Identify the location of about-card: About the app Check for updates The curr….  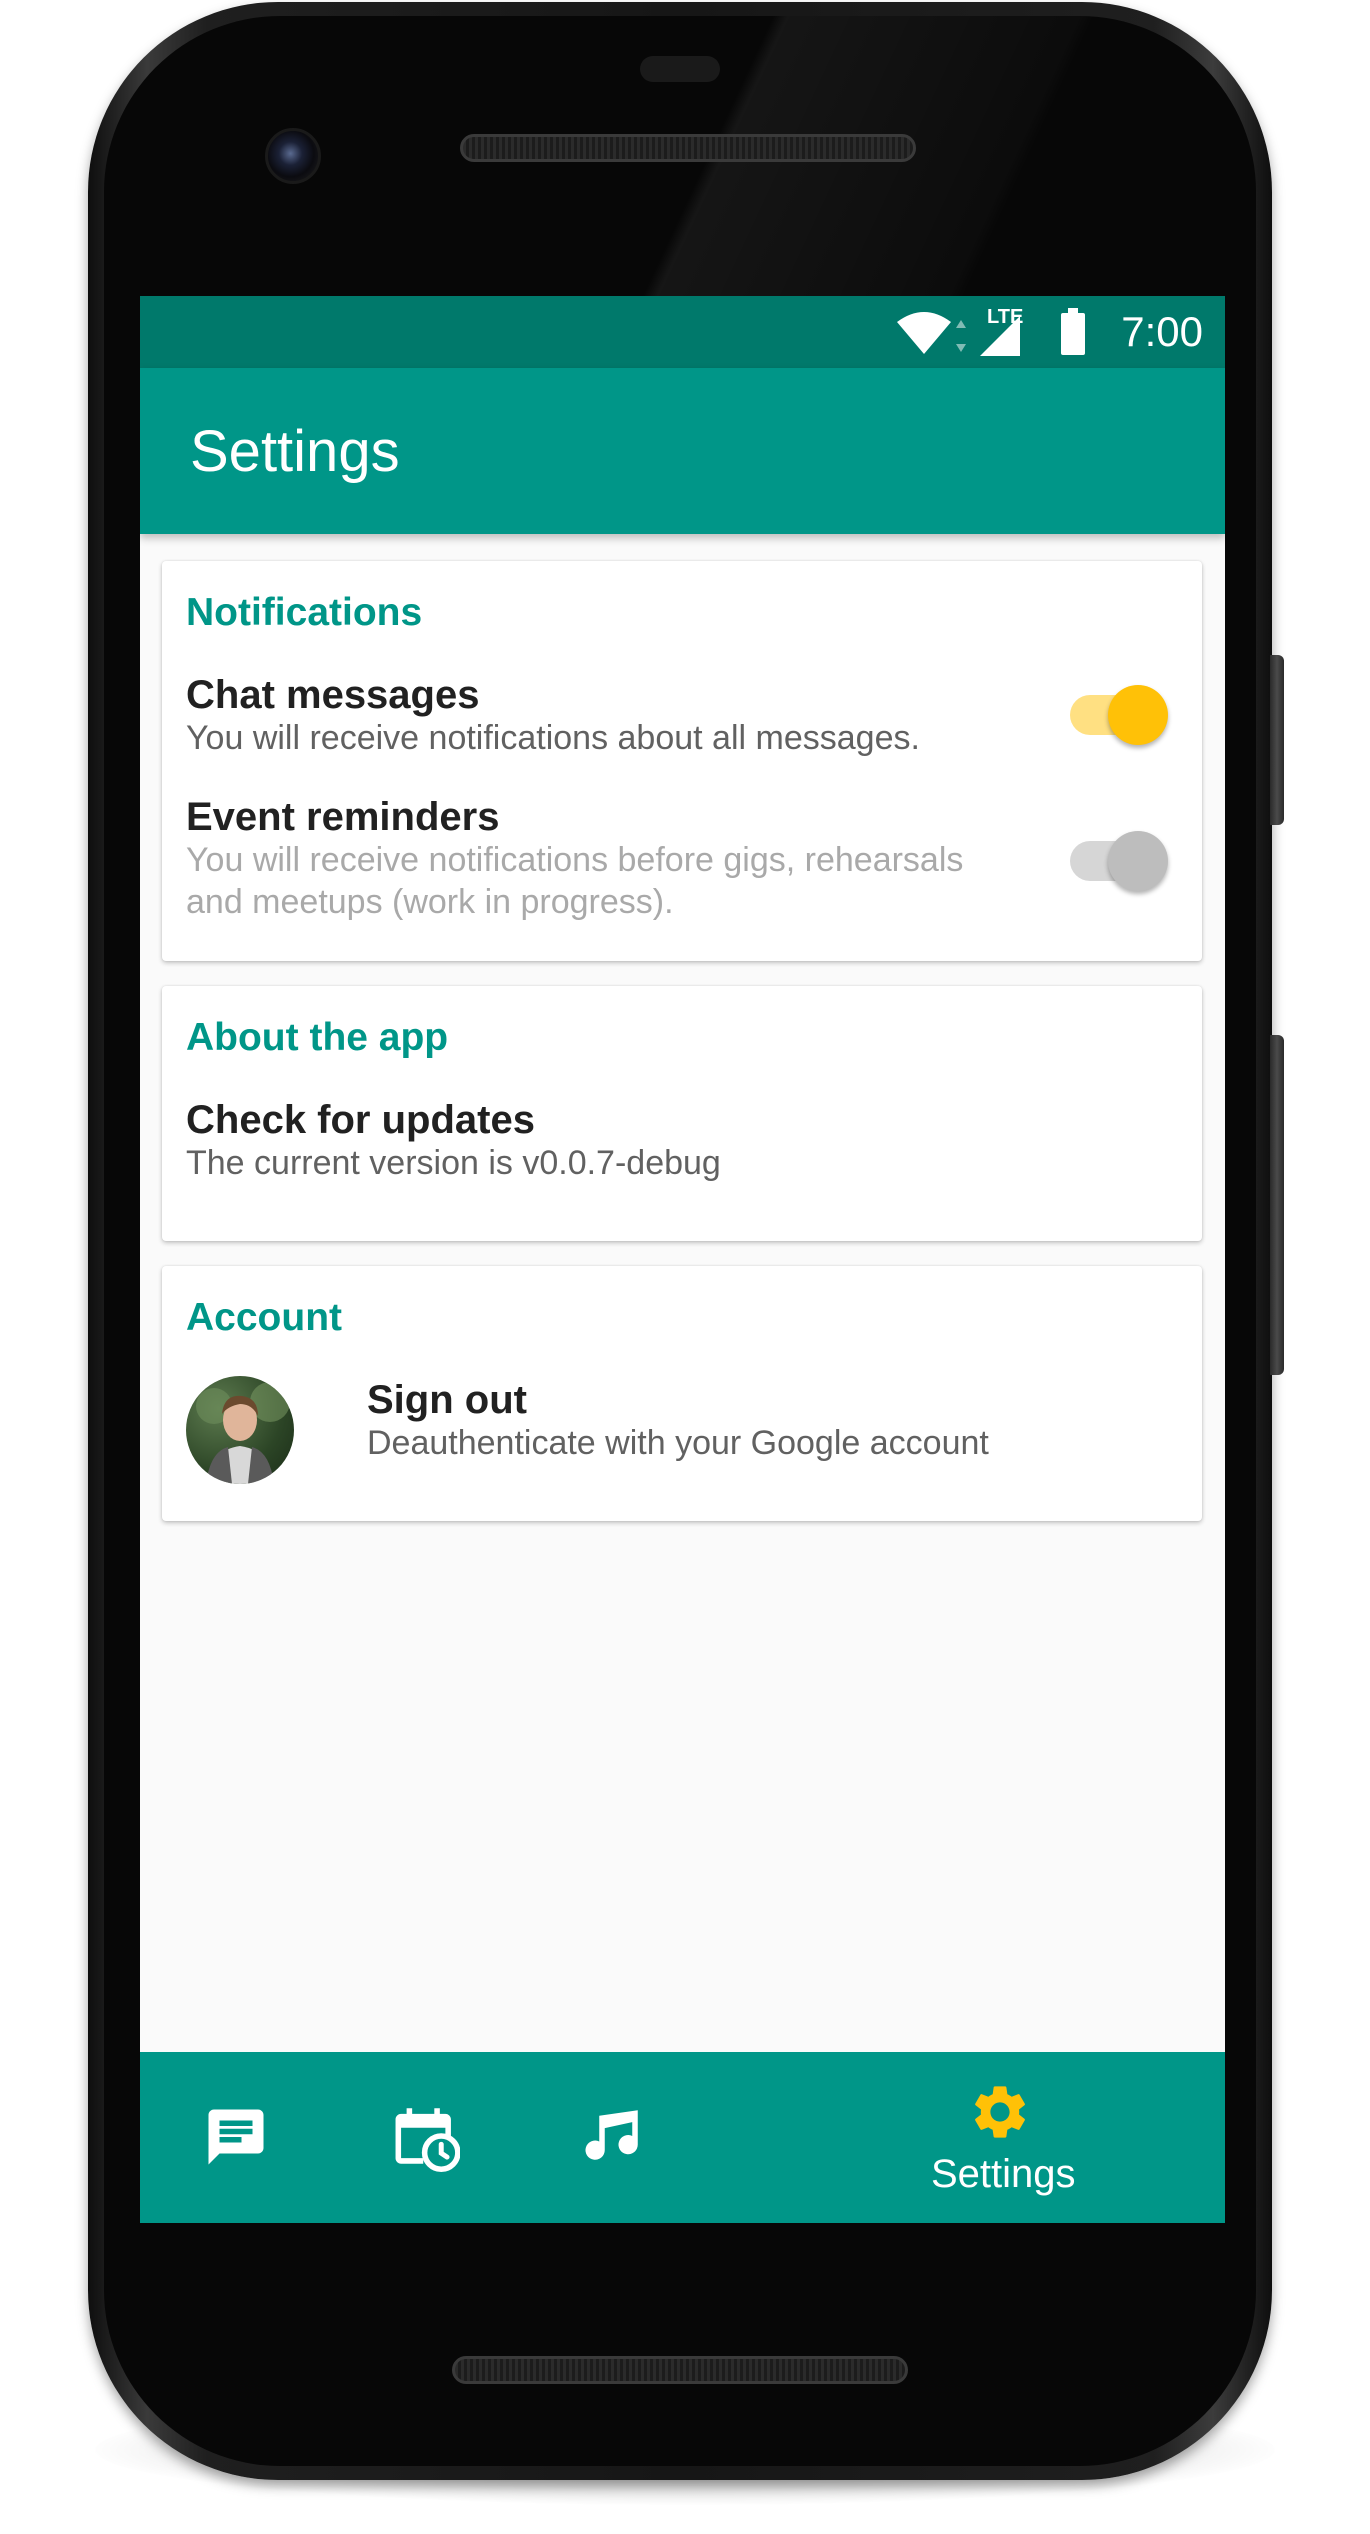
(682, 1113).